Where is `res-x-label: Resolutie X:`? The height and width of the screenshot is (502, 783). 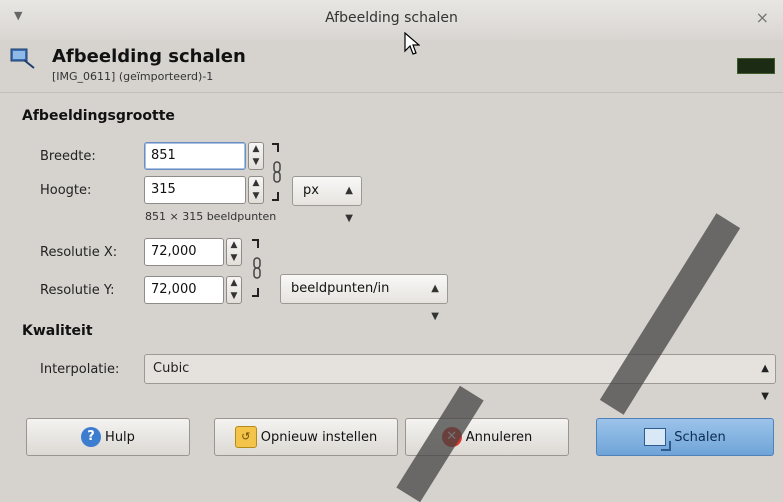
res-x-label: Resolutie X: is located at coordinates (79, 252).